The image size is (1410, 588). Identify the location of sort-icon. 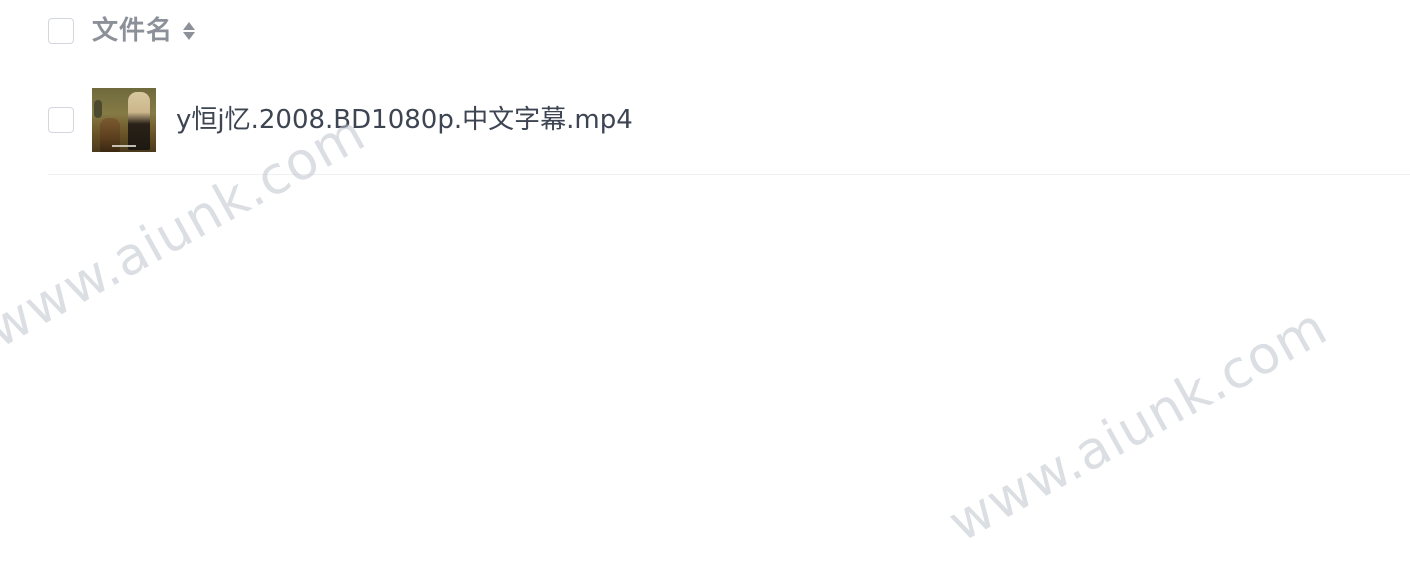
(189, 31).